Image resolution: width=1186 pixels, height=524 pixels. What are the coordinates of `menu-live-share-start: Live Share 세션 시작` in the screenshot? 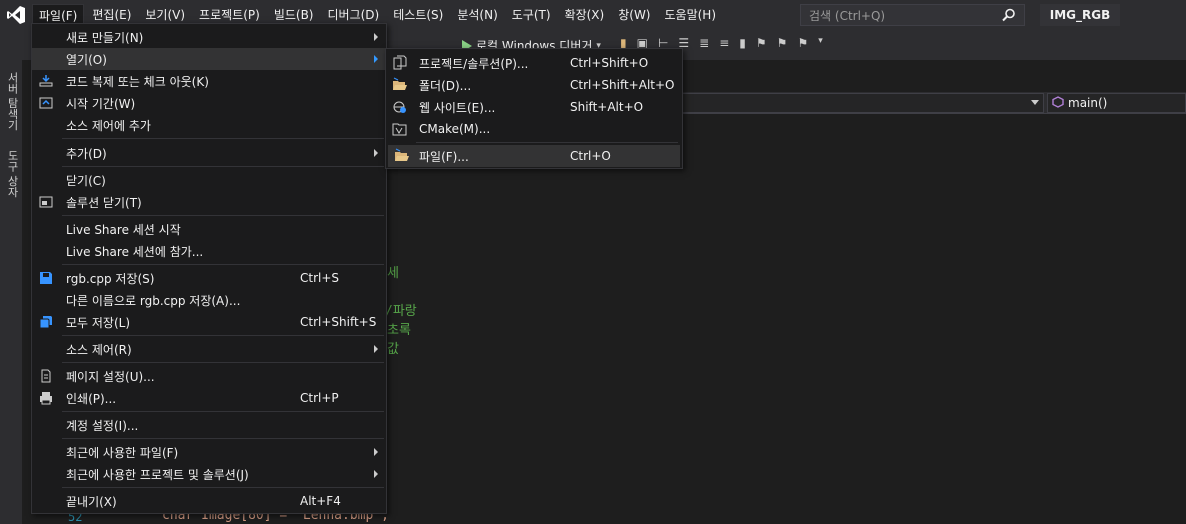 It's located at (209, 229).